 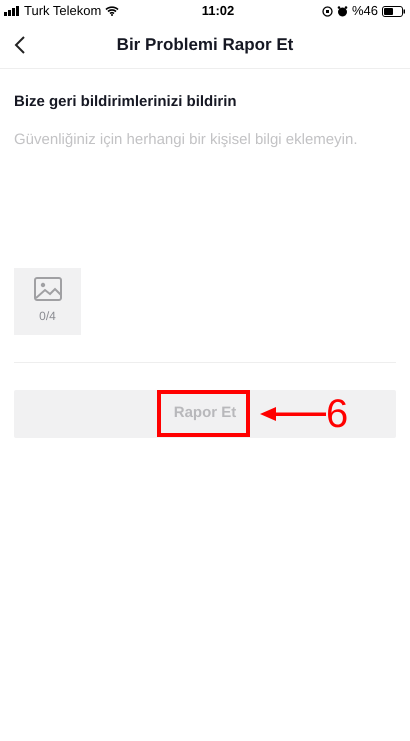 What do you see at coordinates (63, 11) in the screenshot?
I see `carrier-name: Turk Telekom` at bounding box center [63, 11].